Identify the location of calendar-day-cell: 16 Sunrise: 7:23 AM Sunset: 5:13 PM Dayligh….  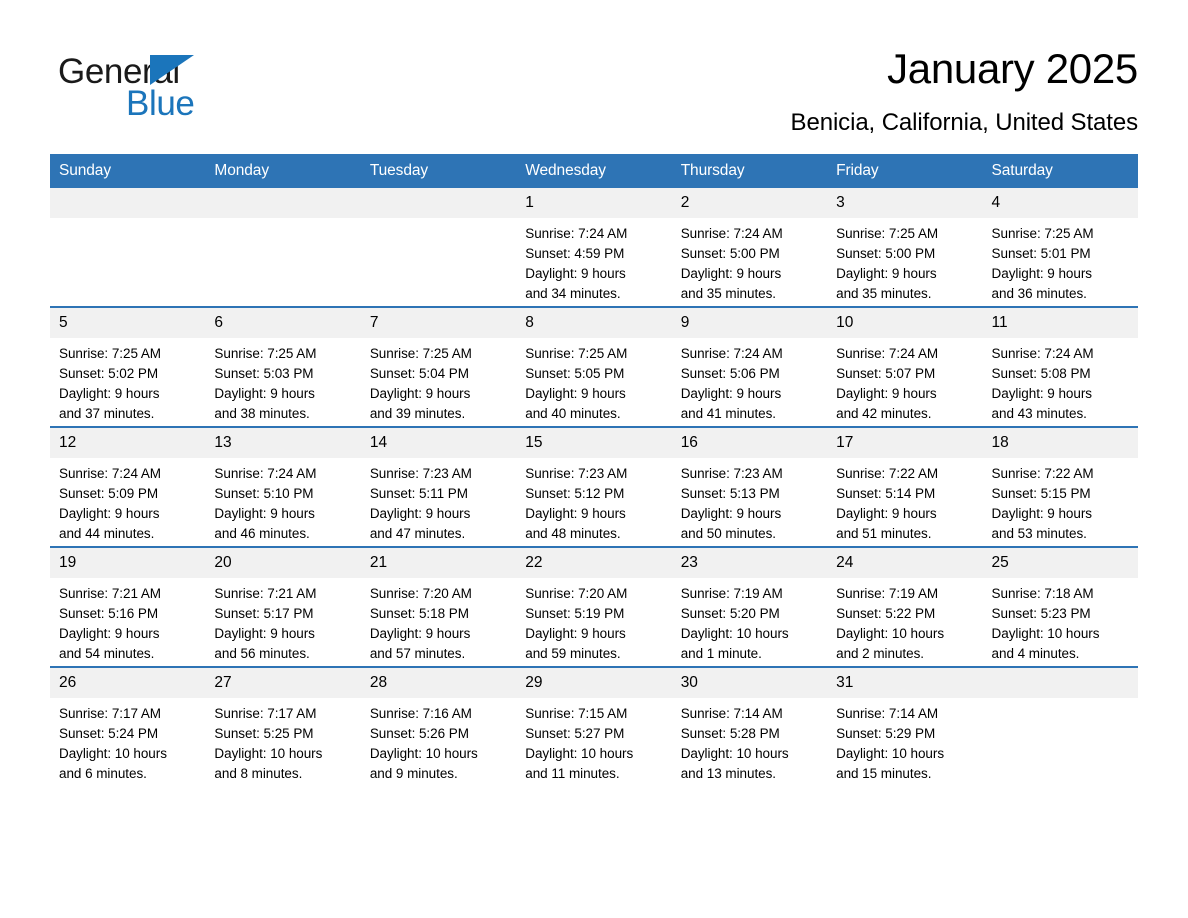
(749, 486).